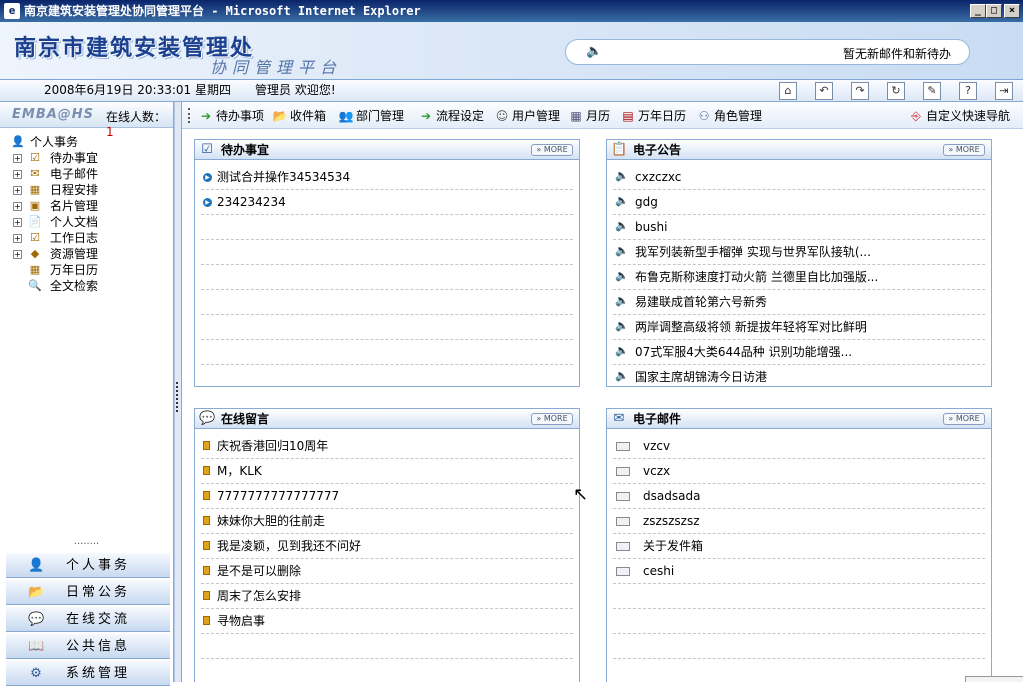 This screenshot has width=1023, height=687. Describe the element at coordinates (88, 222) in the screenshot. I see `tree-item-documents: + 📄 个人文档` at that location.